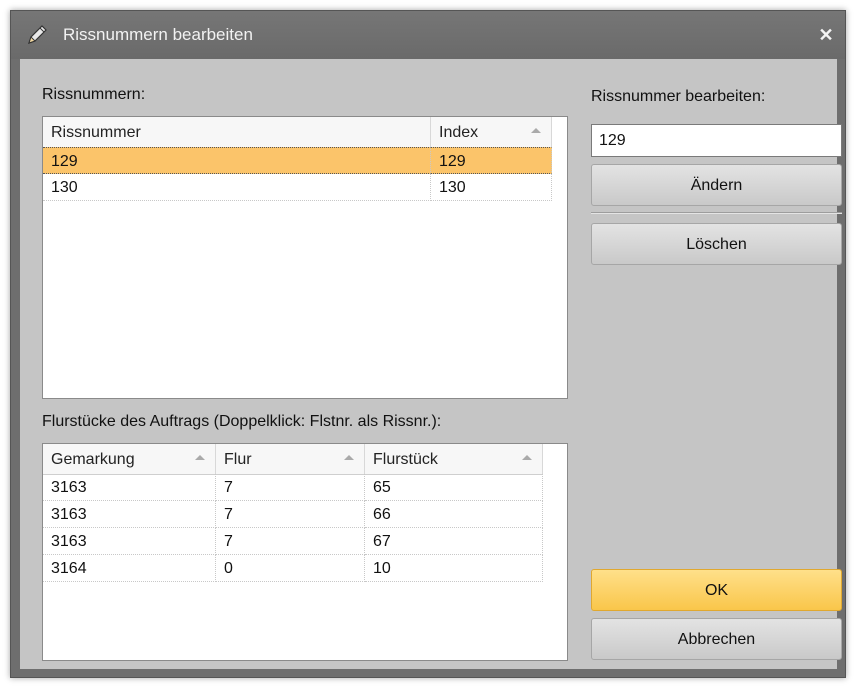 The width and height of the screenshot is (856, 688). I want to click on column-header-label: Index, so click(459, 132).